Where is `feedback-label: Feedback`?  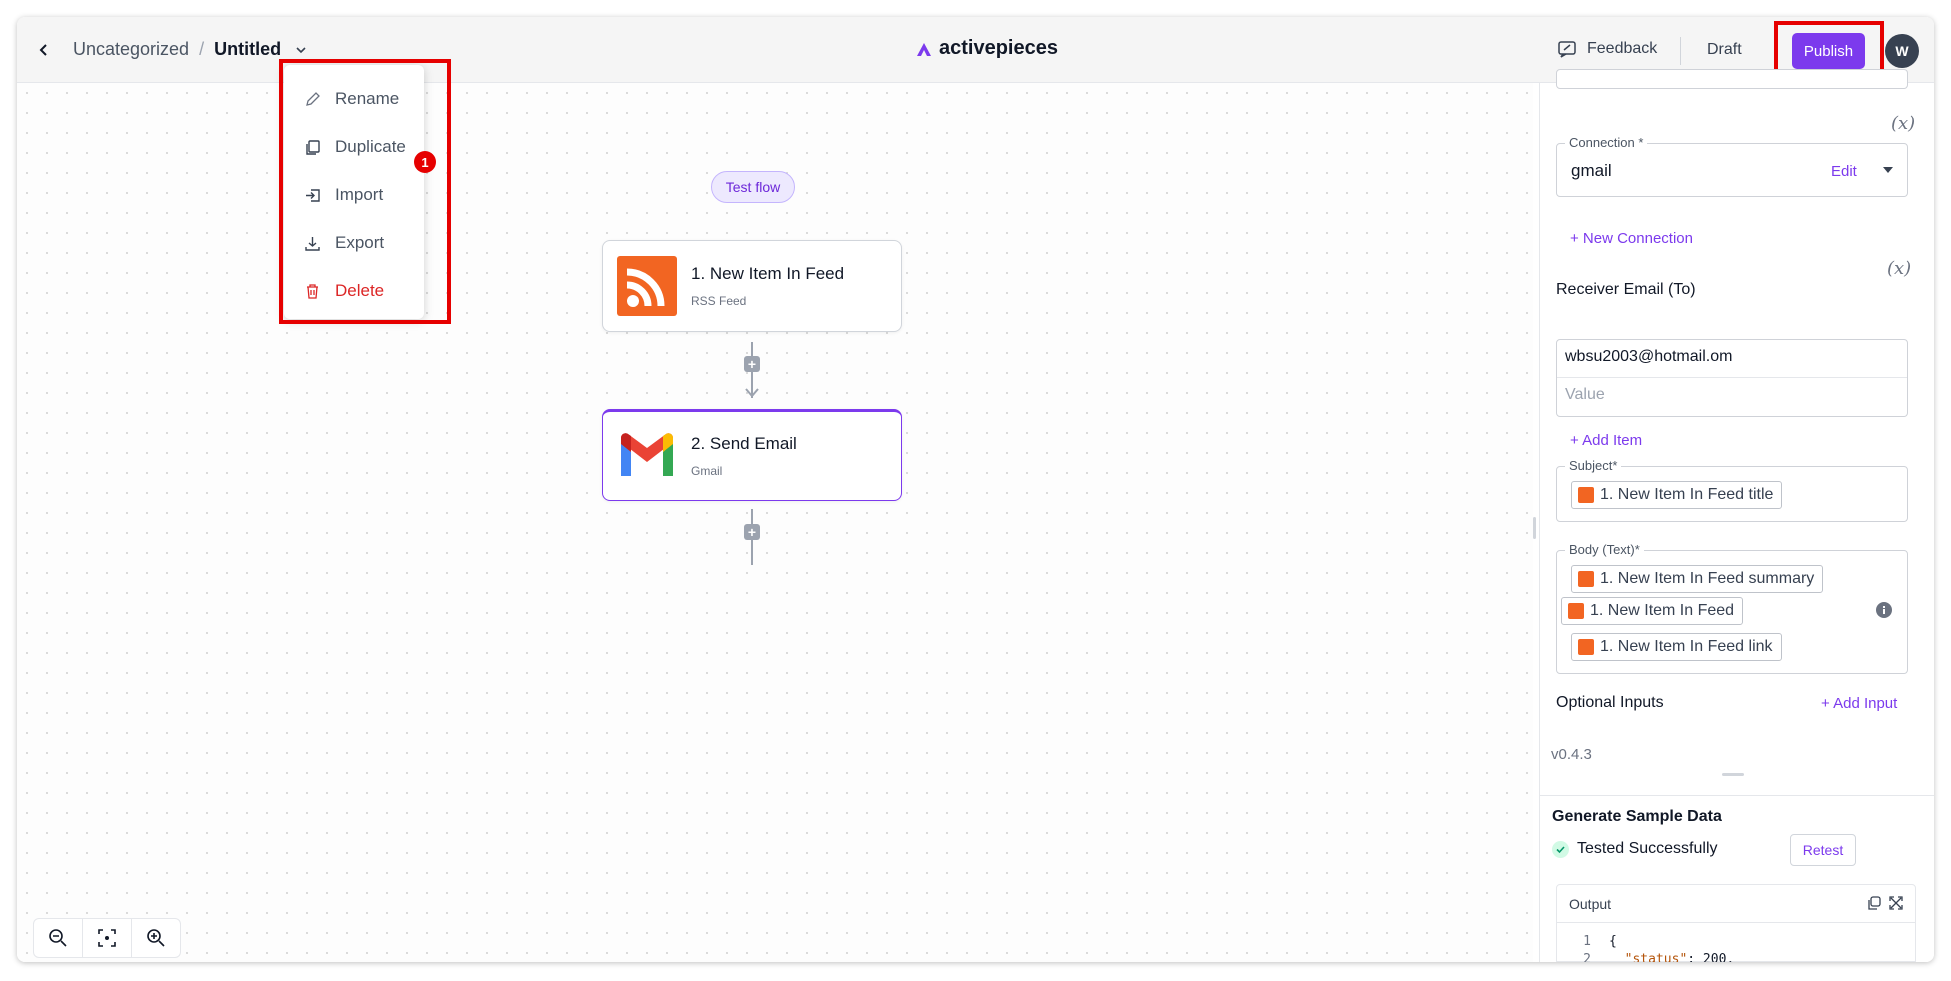 feedback-label: Feedback is located at coordinates (1622, 48).